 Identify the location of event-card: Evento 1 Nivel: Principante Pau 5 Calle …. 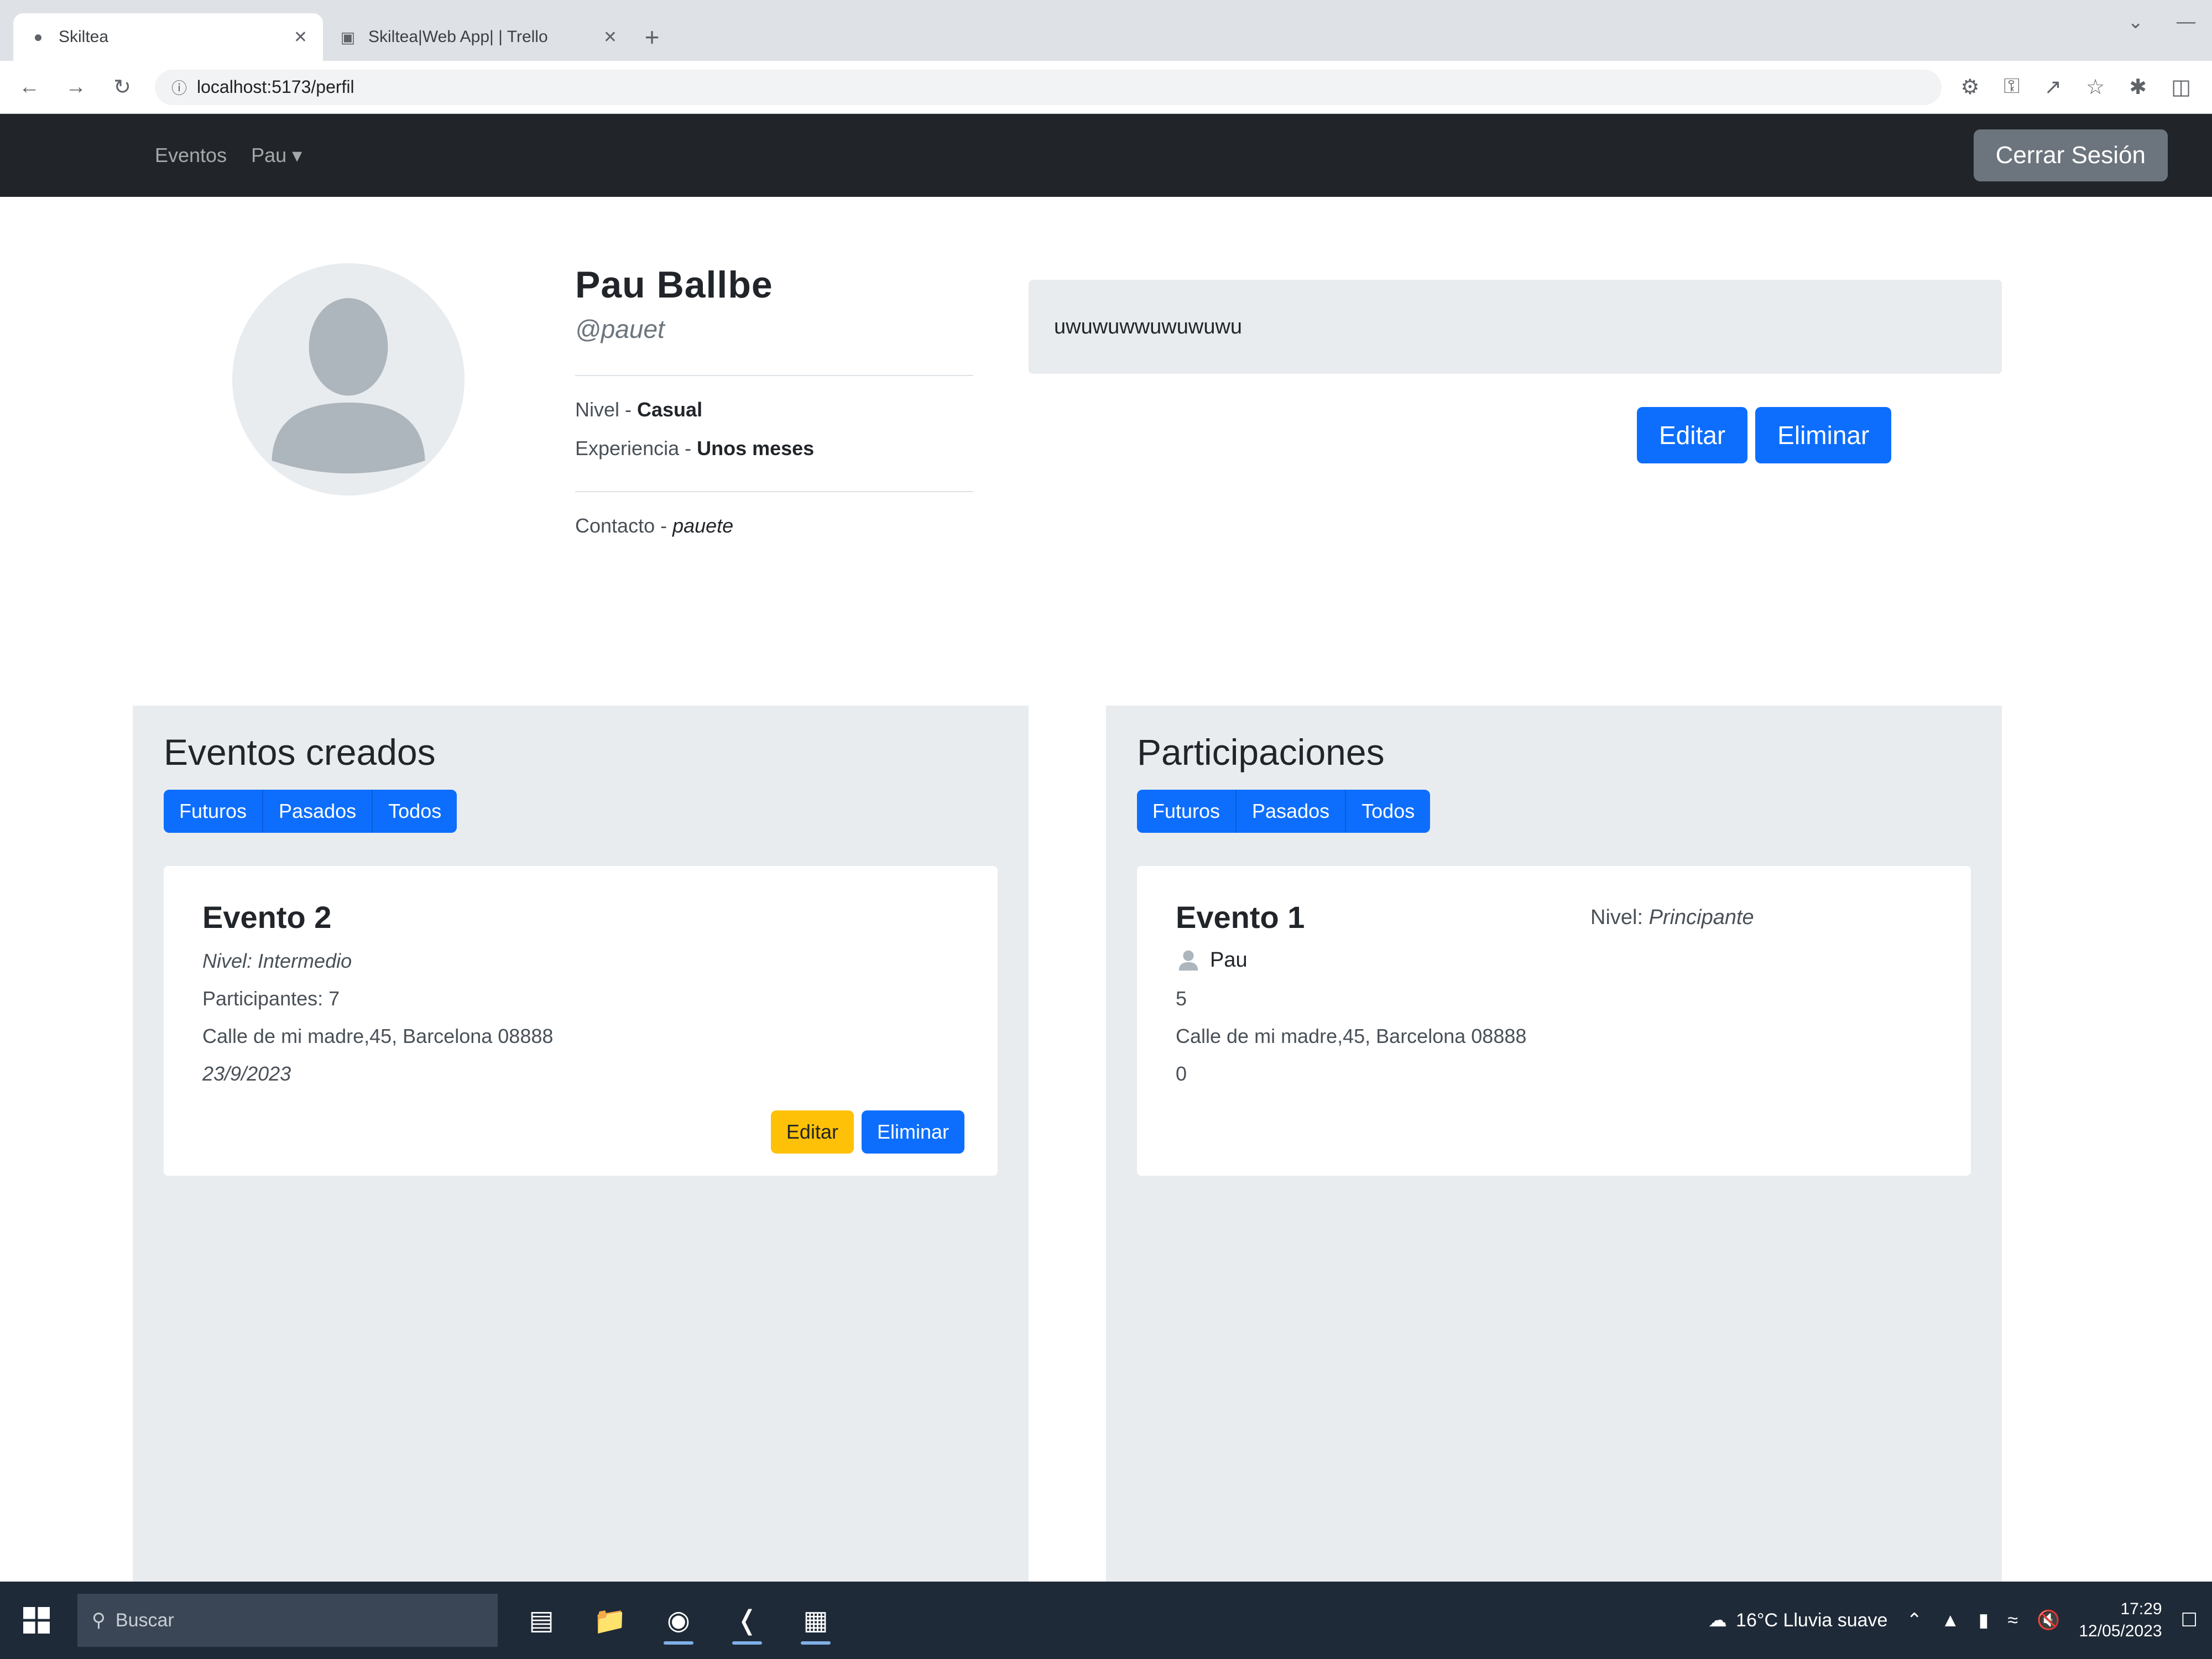
(1554, 1021).